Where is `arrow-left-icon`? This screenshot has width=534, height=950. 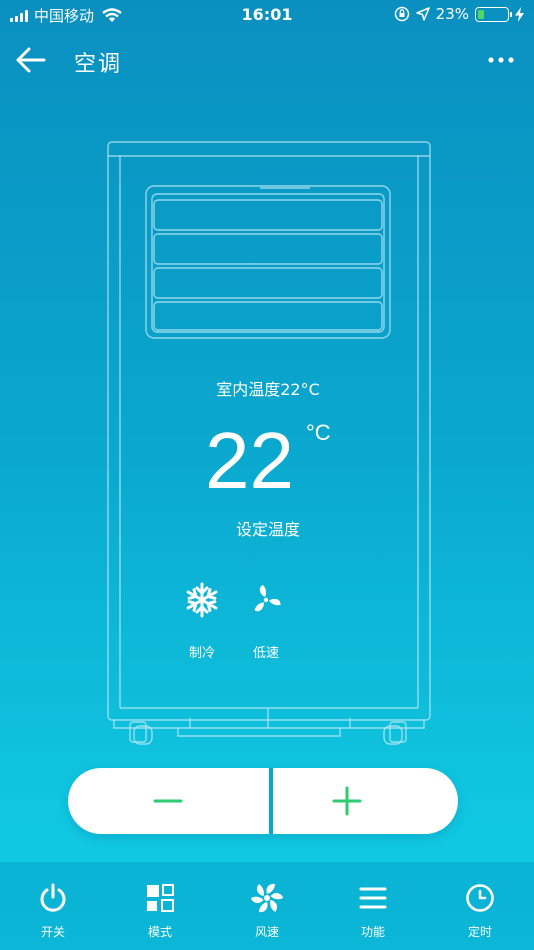
arrow-left-icon is located at coordinates (31, 60).